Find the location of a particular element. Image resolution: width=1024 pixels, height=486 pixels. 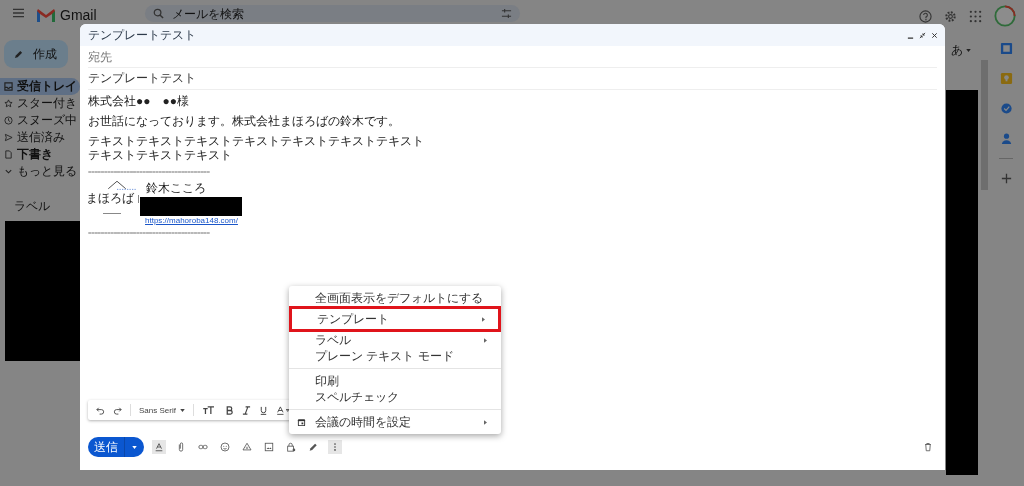

formatting-icon is located at coordinates (159, 447).